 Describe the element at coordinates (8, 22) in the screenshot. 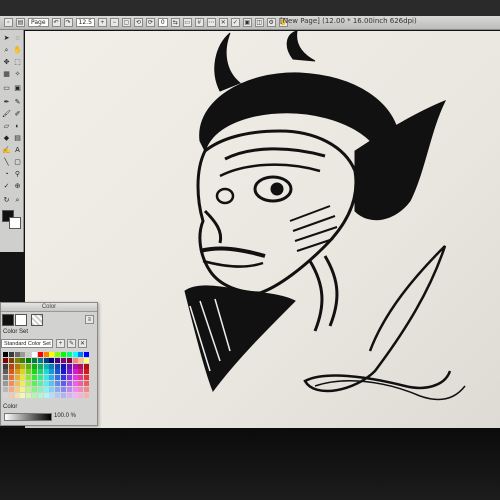

I see `new-icon: ▫` at that location.